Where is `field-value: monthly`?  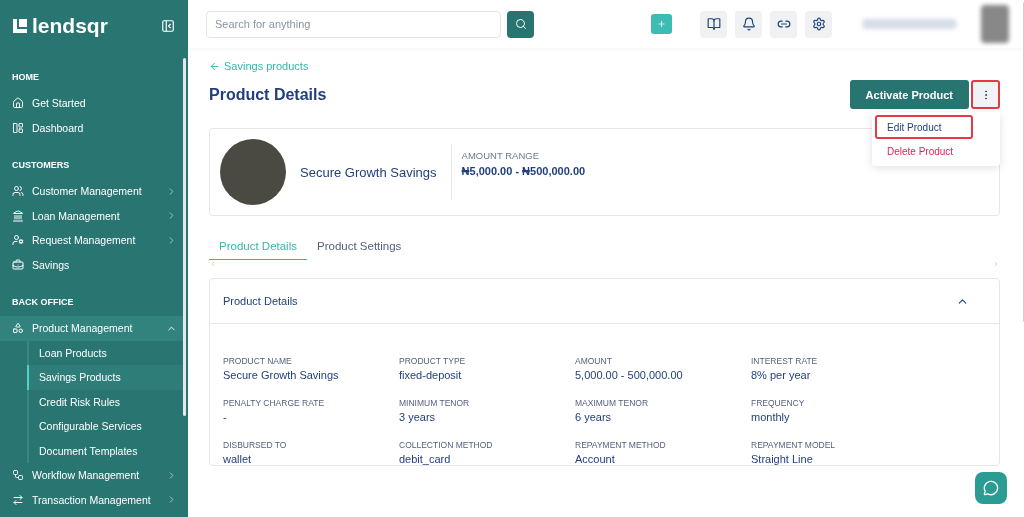
field-value: monthly is located at coordinates (771, 417).